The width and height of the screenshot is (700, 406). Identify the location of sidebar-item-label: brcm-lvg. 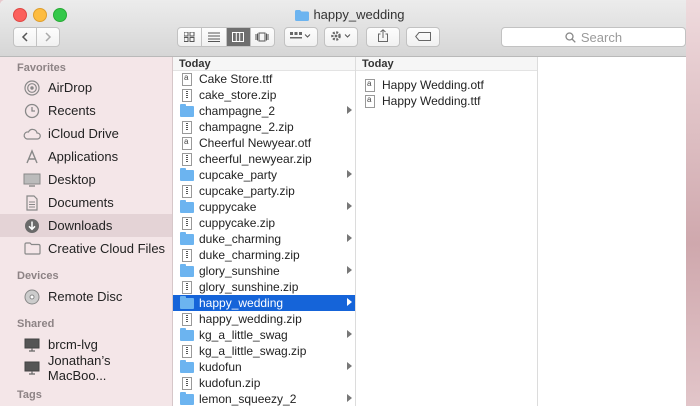
(73, 344).